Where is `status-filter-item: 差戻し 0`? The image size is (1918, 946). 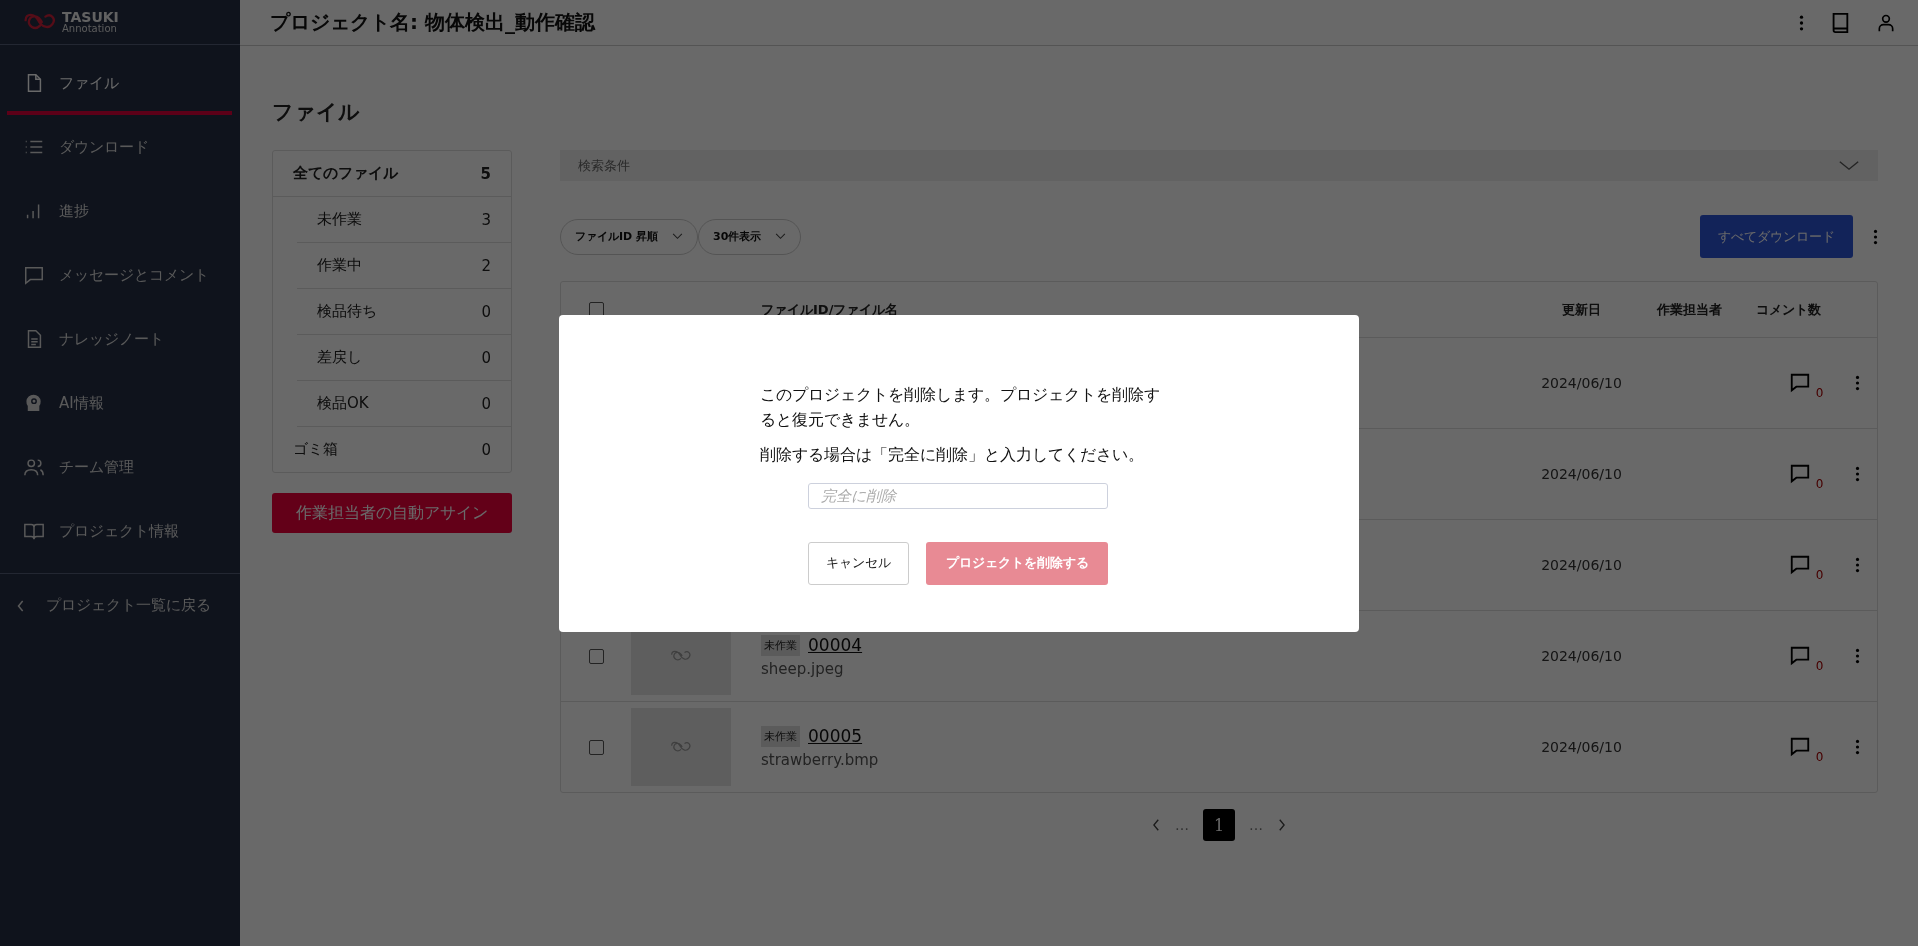 status-filter-item: 差戻し 0 is located at coordinates (404, 358).